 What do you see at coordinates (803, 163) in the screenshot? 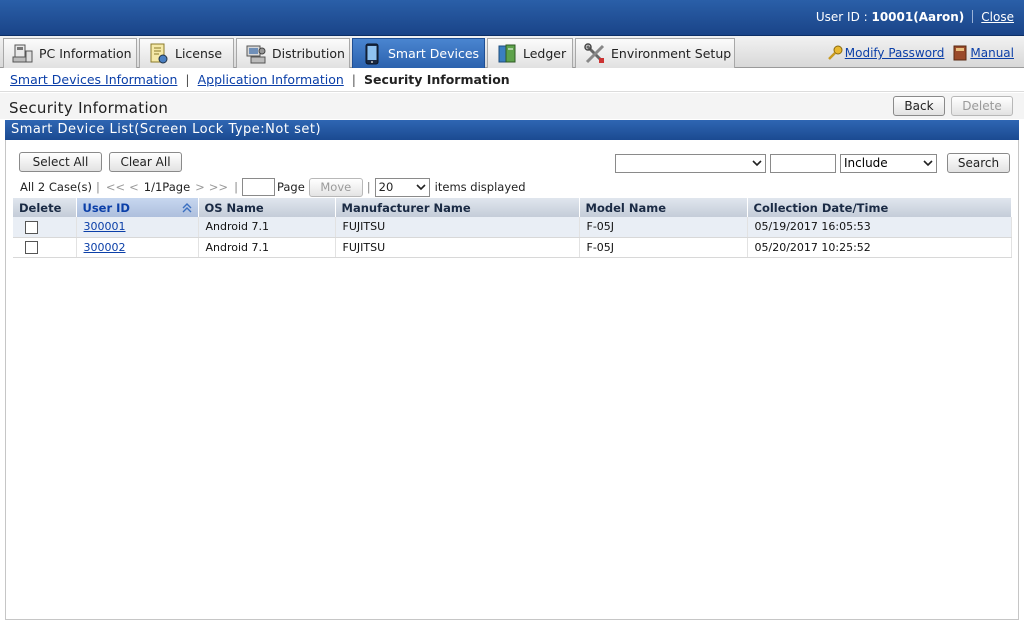
I see `filter-text-input` at bounding box center [803, 163].